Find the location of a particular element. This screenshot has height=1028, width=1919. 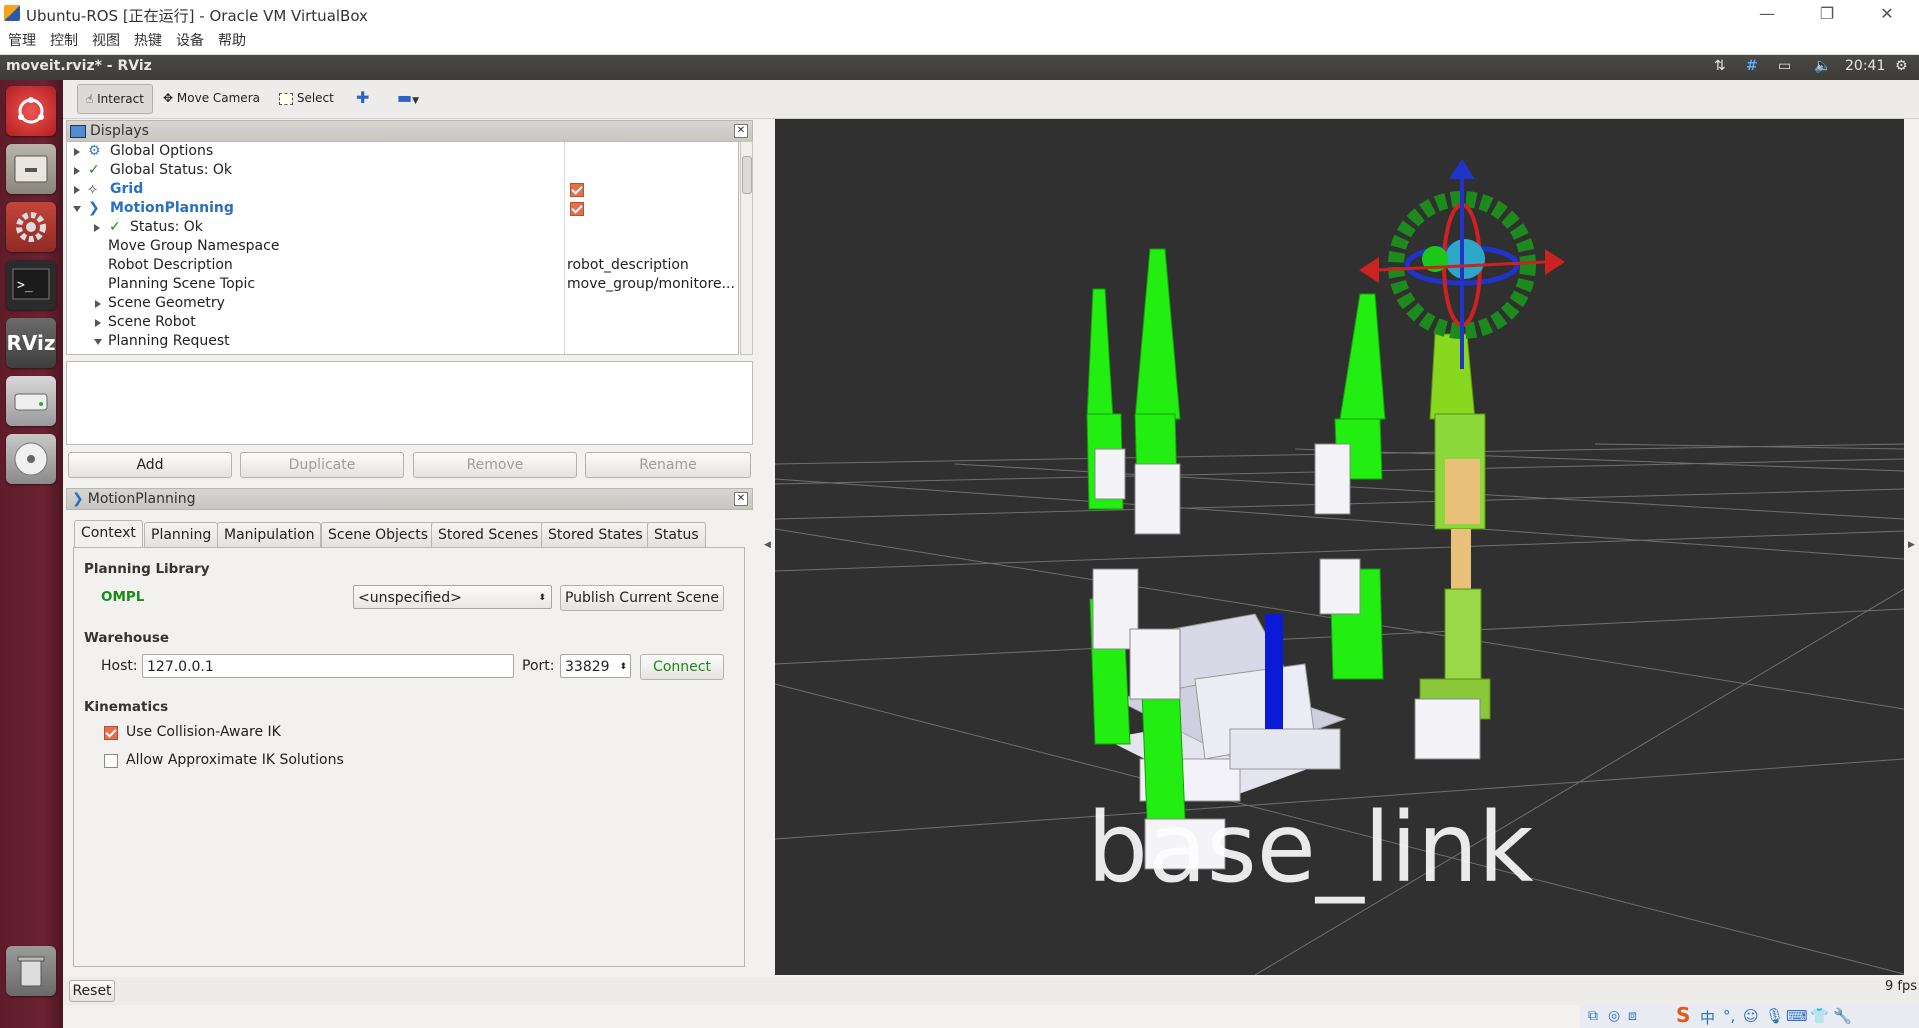

displays-scrollbar is located at coordinates (746, 248).